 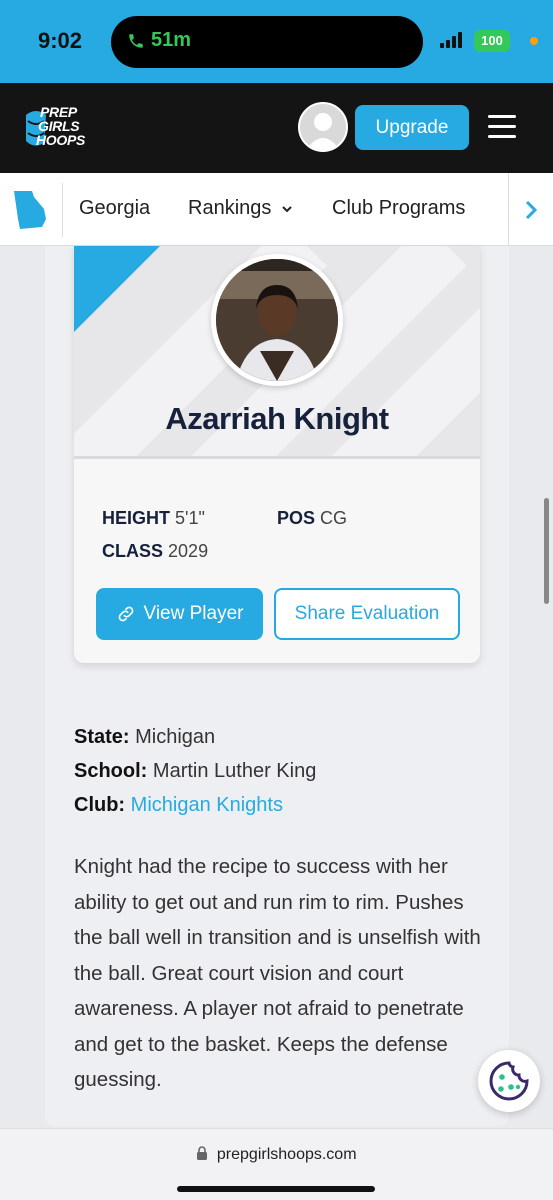 What do you see at coordinates (153, 518) in the screenshot?
I see `stat-height: HEIGHT 5'1"` at bounding box center [153, 518].